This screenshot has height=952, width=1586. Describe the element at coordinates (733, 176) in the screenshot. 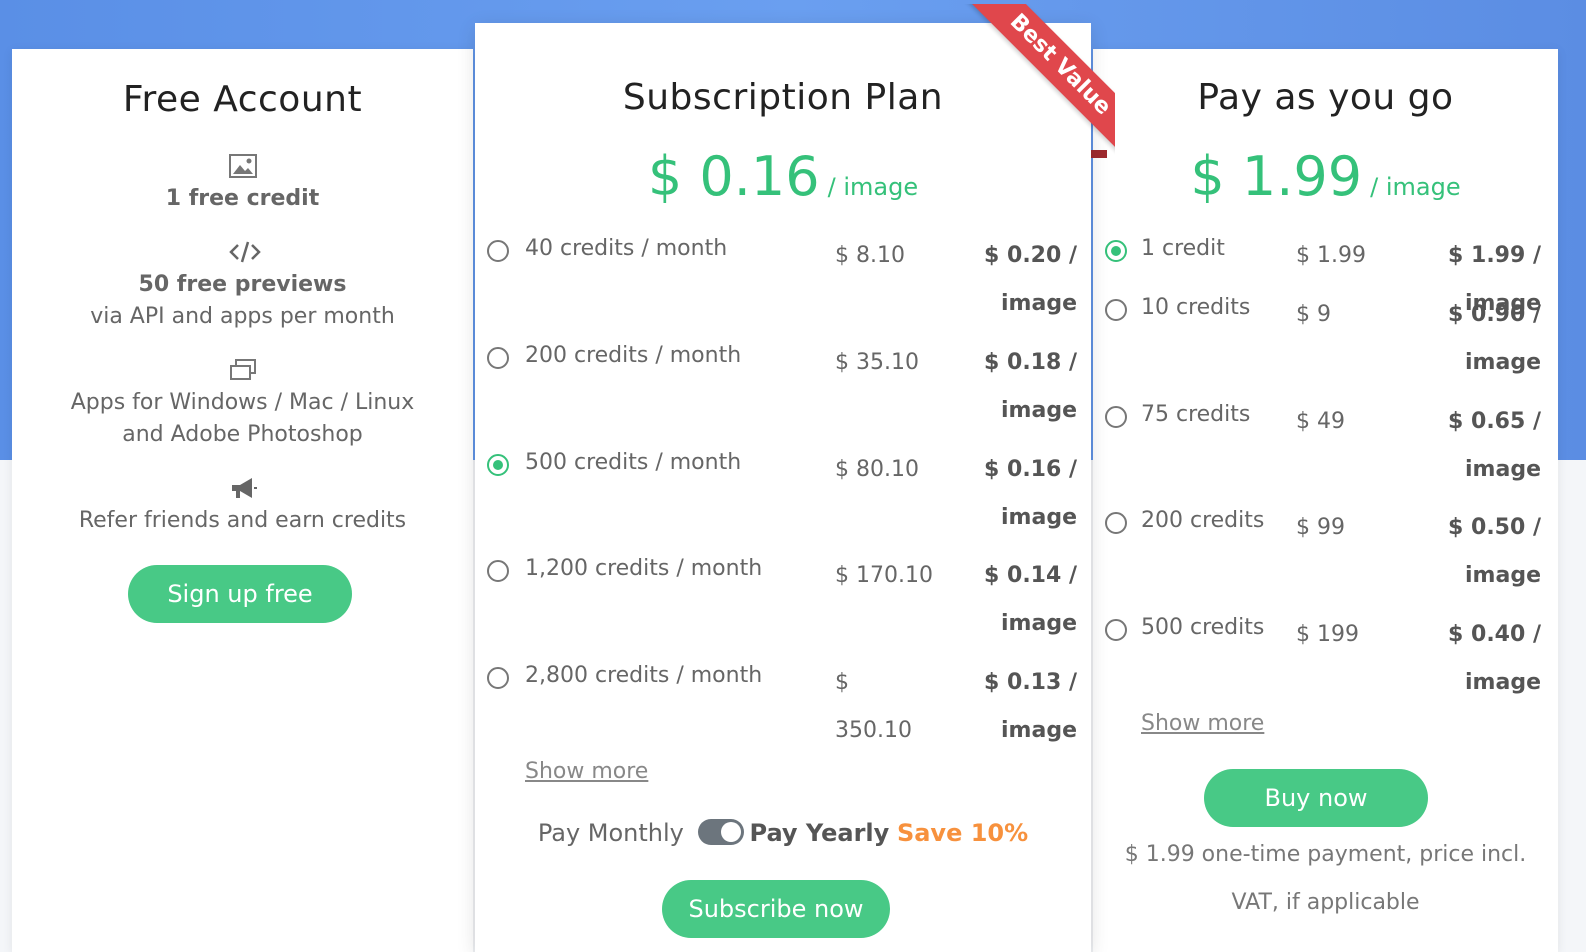

I see `subscription-price-amount: $ 0.16` at that location.